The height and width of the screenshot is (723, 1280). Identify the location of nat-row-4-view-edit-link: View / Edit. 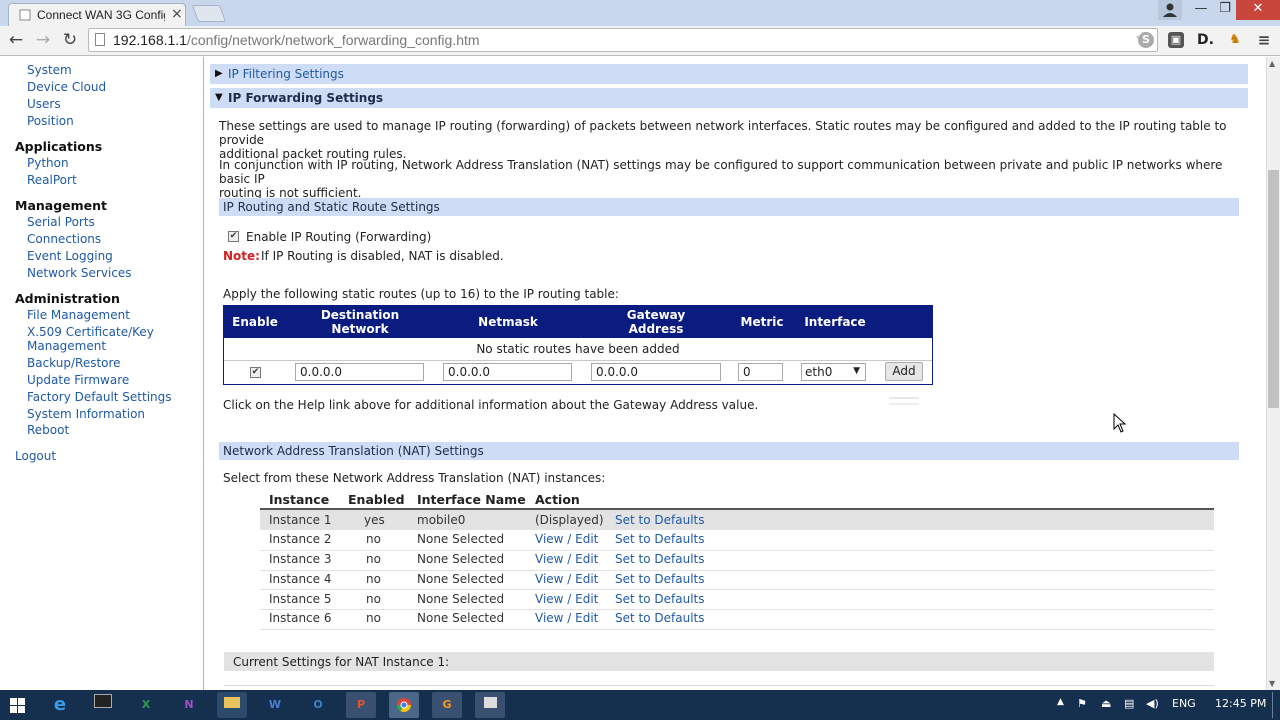
(566, 579).